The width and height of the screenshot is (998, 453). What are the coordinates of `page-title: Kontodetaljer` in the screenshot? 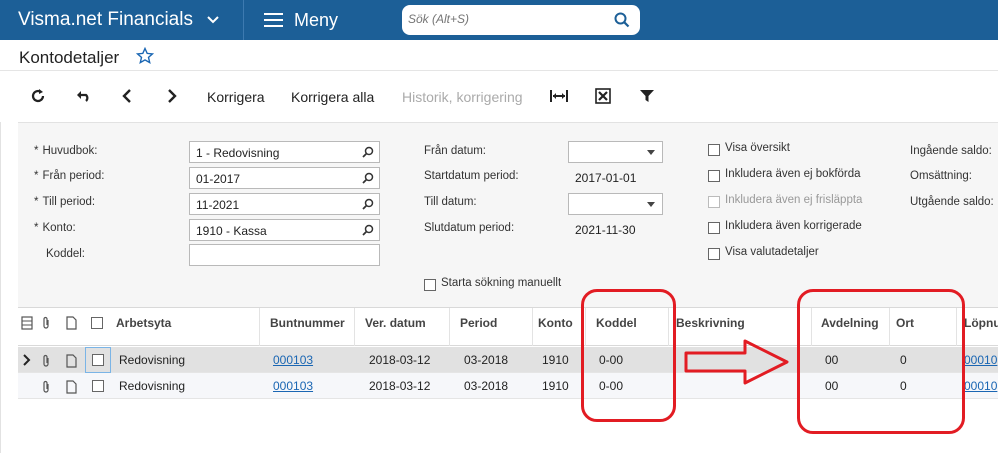 It's located at (69, 57).